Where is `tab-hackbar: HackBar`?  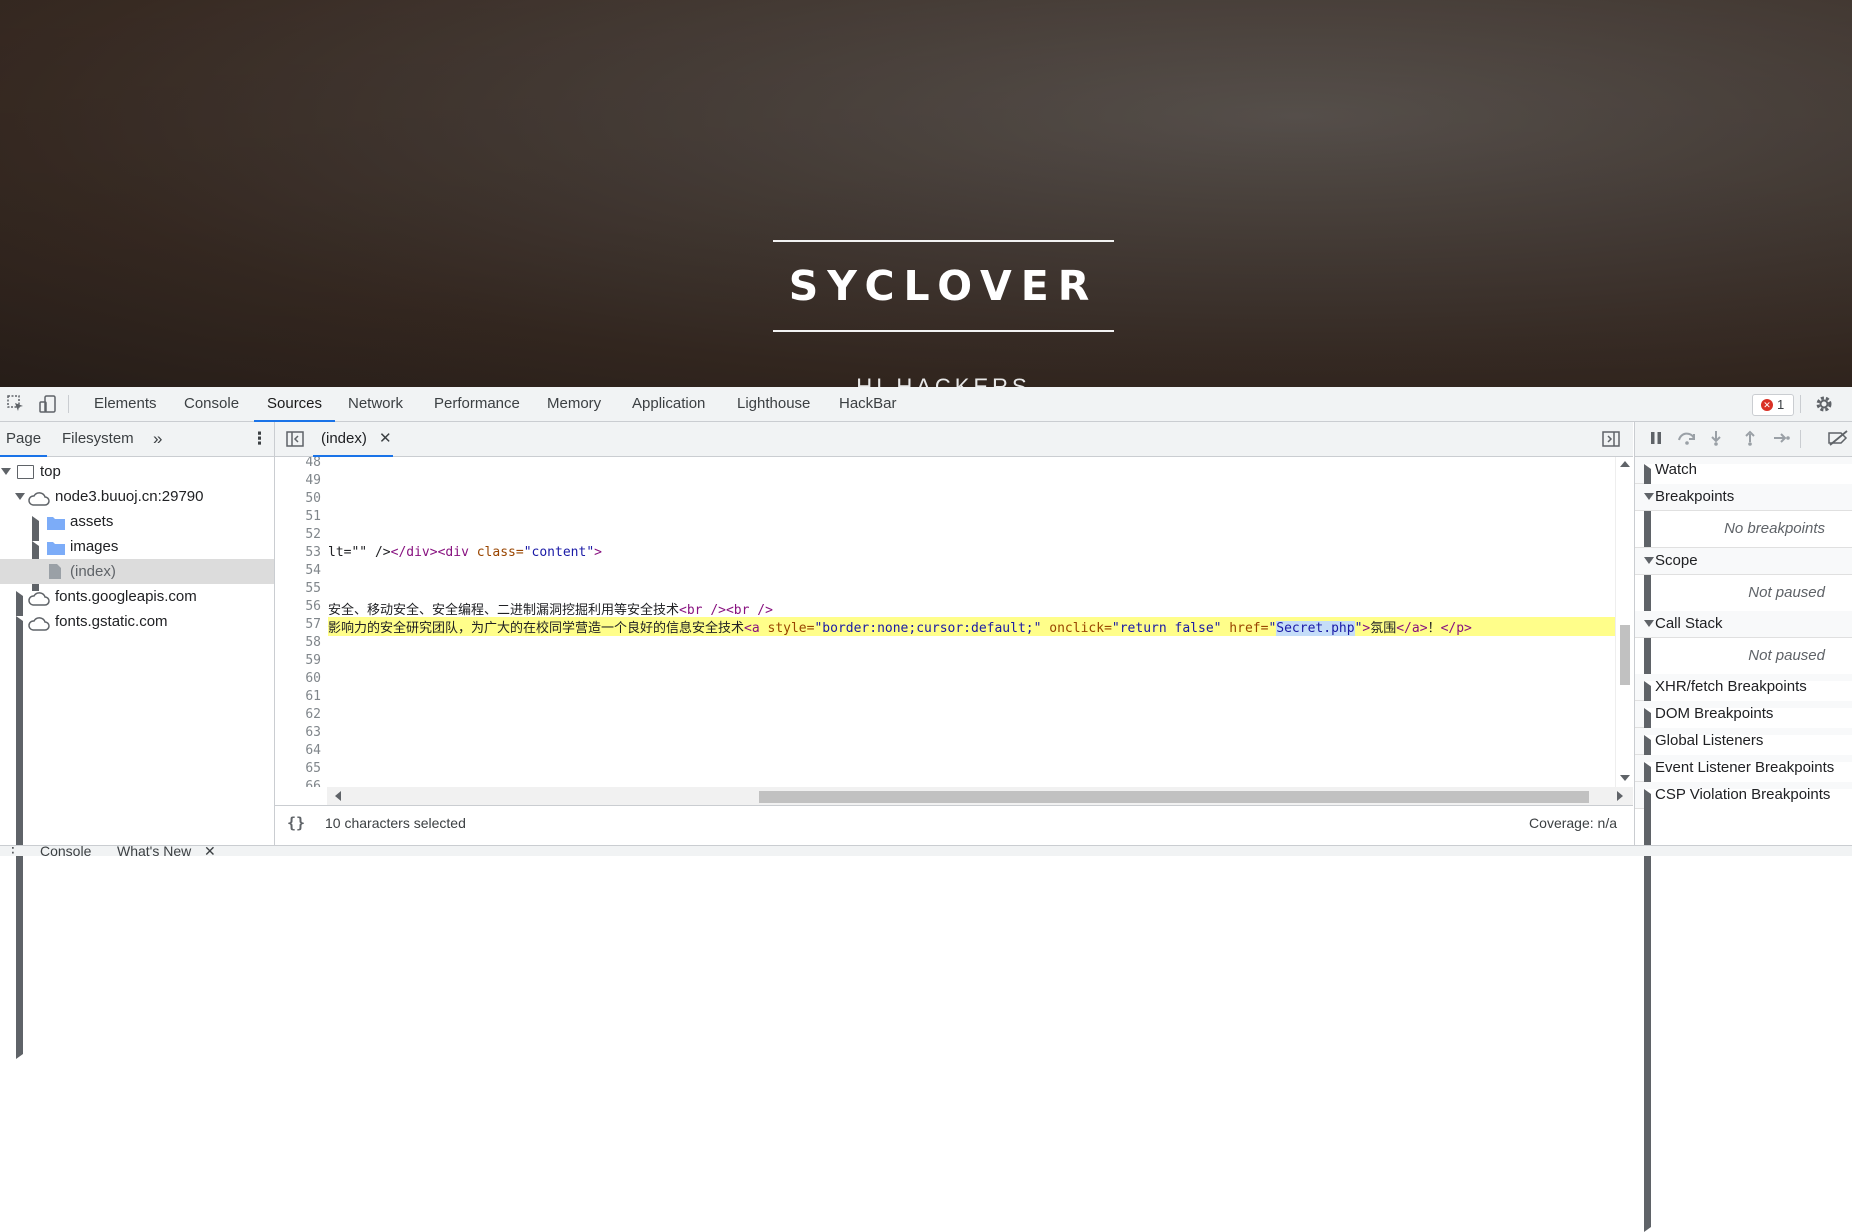
tab-hackbar: HackBar is located at coordinates (868, 404).